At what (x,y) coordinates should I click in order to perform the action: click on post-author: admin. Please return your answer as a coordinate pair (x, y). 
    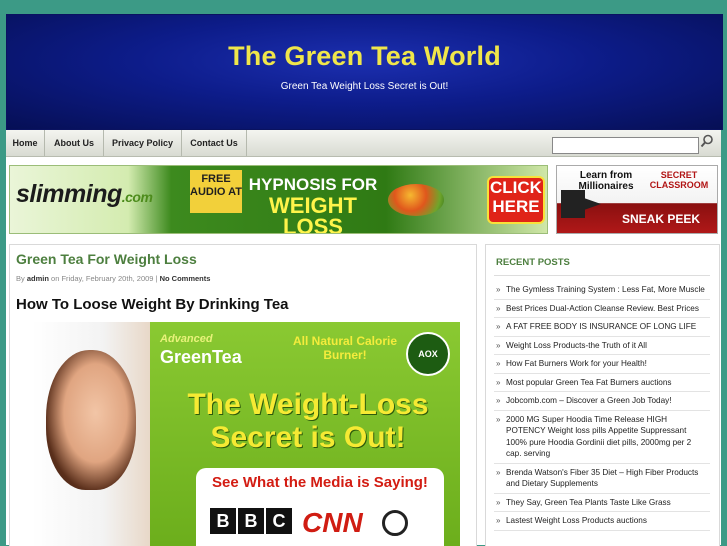
    Looking at the image, I should click on (38, 278).